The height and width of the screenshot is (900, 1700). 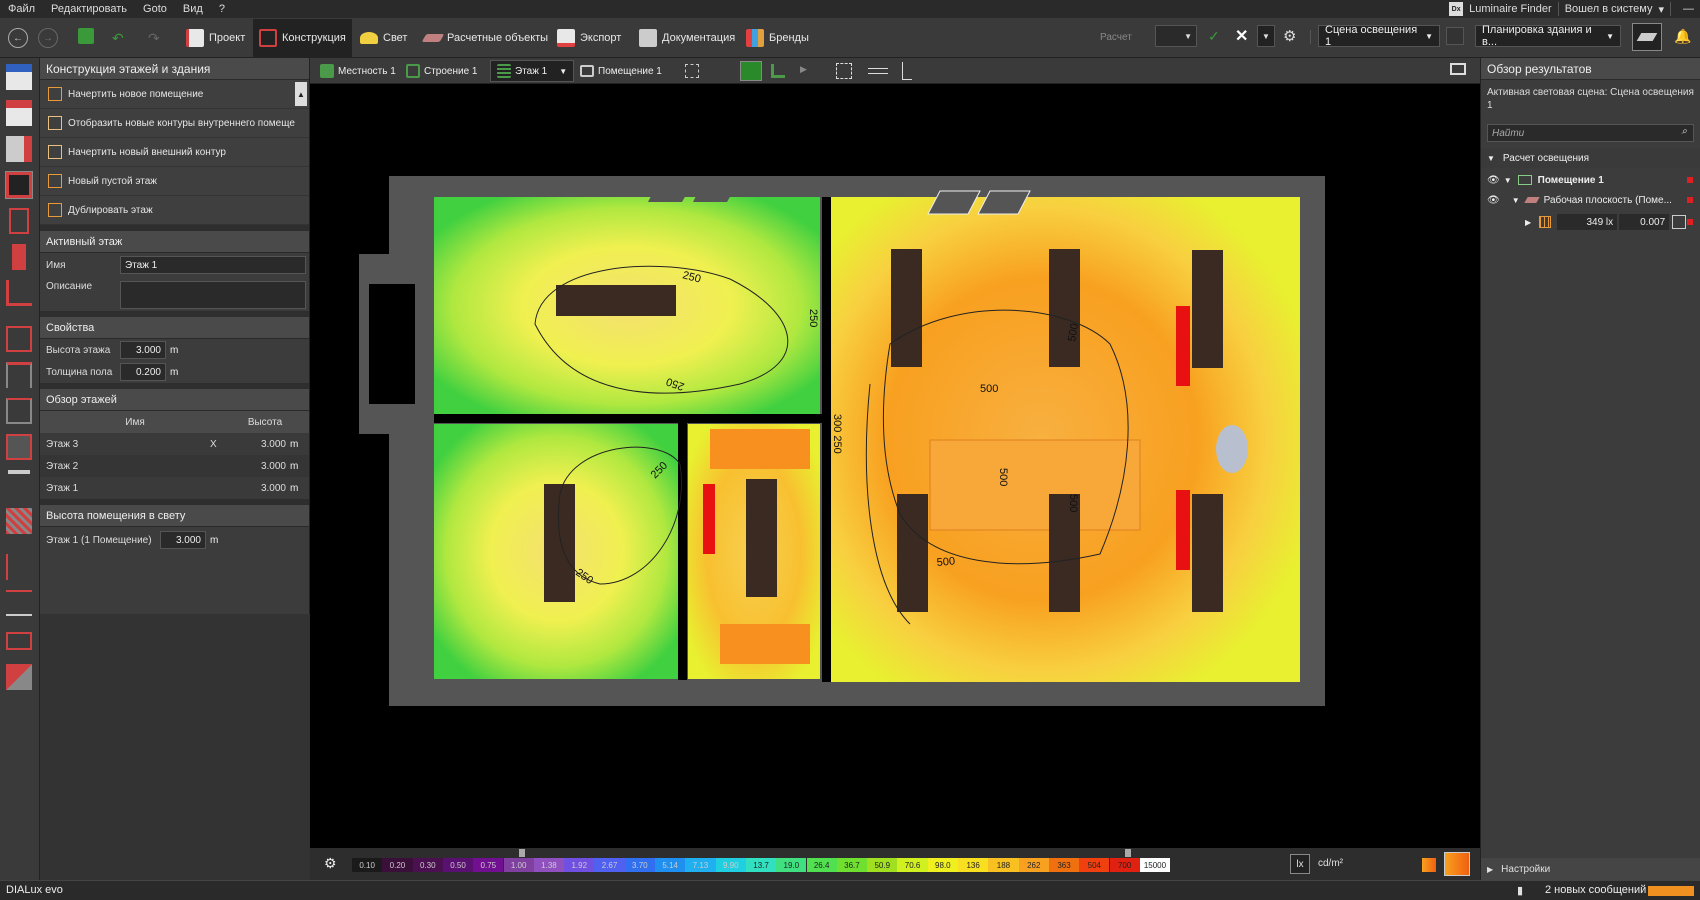 What do you see at coordinates (174, 210) in the screenshot?
I see `duplicate-floor-command: Дублировать этаж` at bounding box center [174, 210].